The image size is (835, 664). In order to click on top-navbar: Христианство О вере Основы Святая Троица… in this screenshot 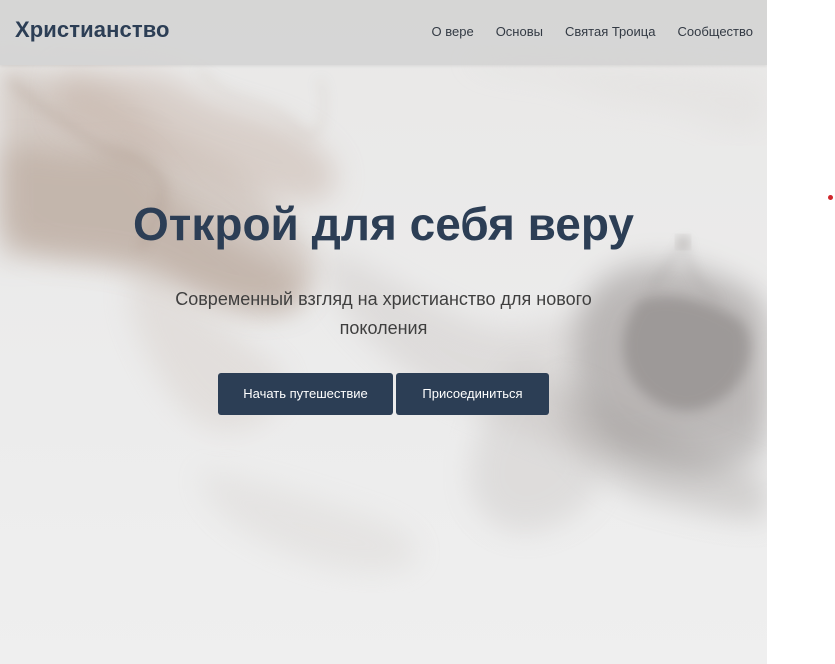, I will do `click(383, 32)`.